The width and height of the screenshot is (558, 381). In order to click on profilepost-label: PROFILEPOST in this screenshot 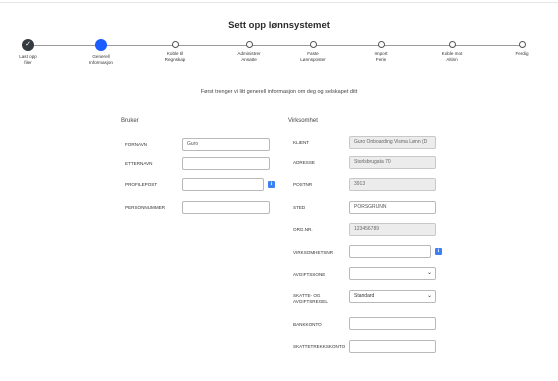, I will do `click(141, 184)`.